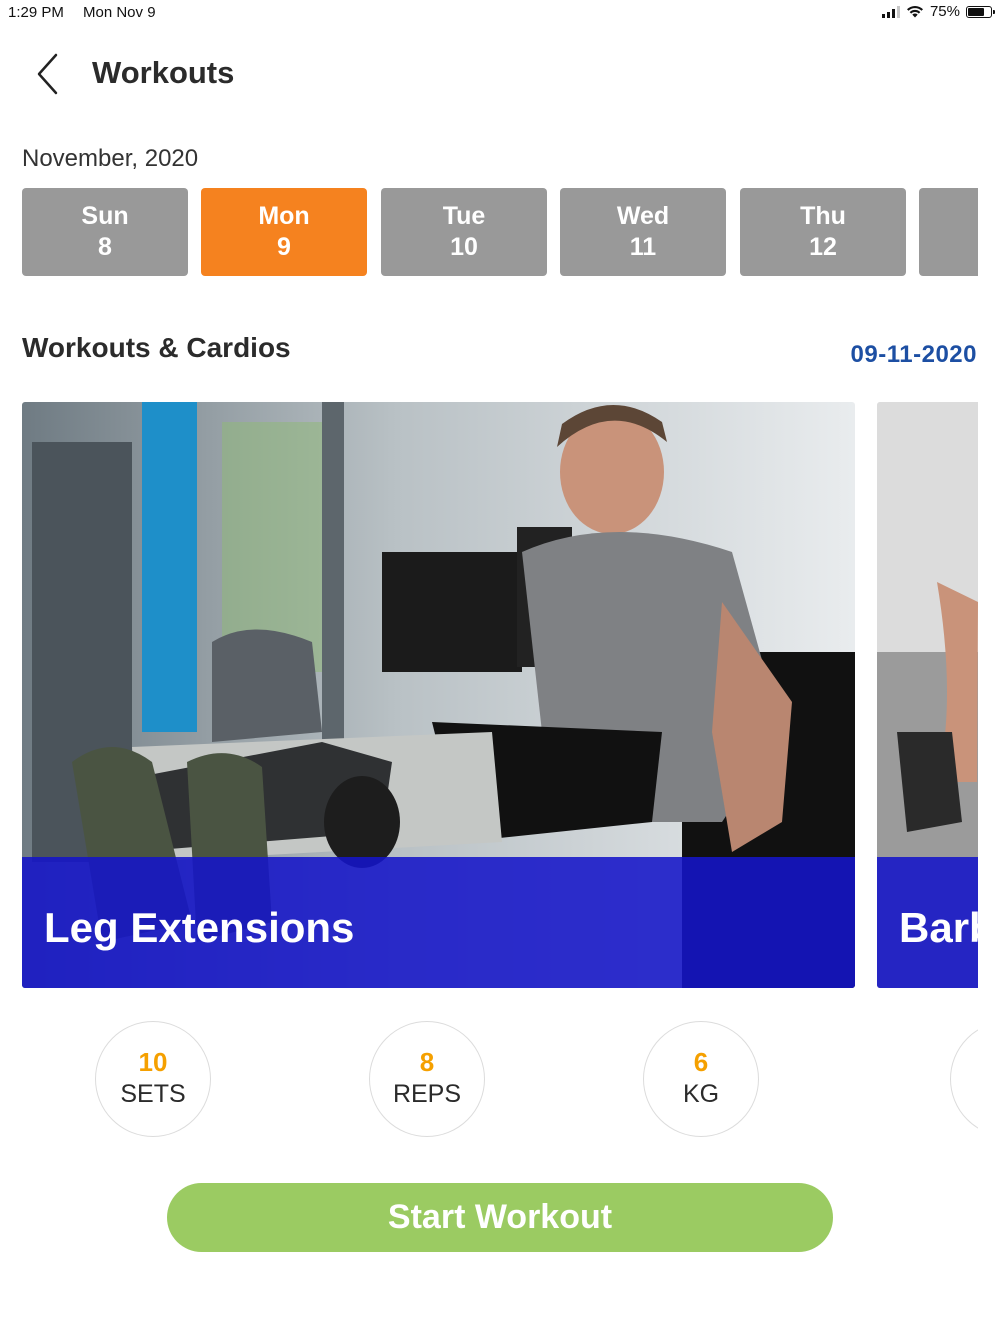 This screenshot has width=1000, height=1334. Describe the element at coordinates (110, 158) in the screenshot. I see `month-label: November, 2020` at that location.